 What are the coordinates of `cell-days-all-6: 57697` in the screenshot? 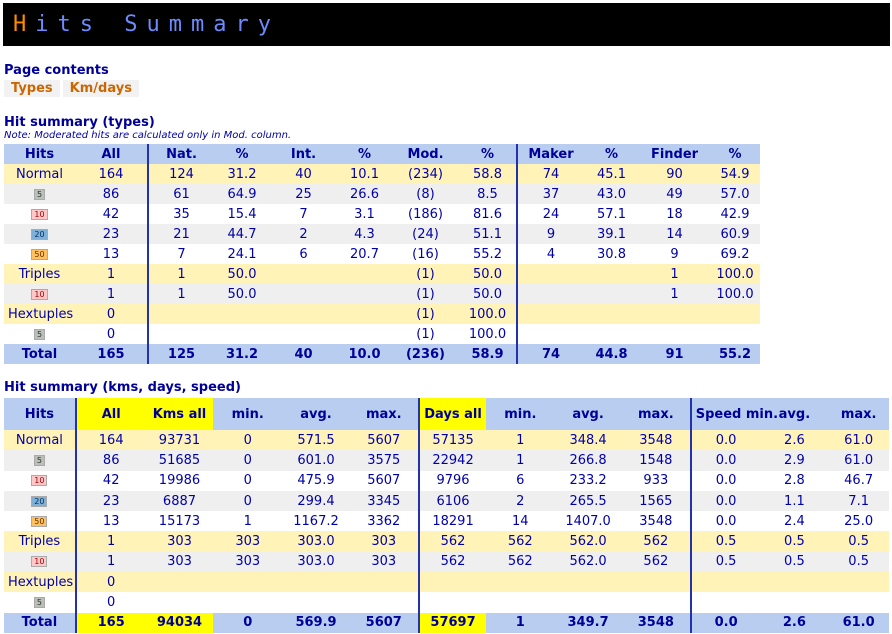 It's located at (452, 622).